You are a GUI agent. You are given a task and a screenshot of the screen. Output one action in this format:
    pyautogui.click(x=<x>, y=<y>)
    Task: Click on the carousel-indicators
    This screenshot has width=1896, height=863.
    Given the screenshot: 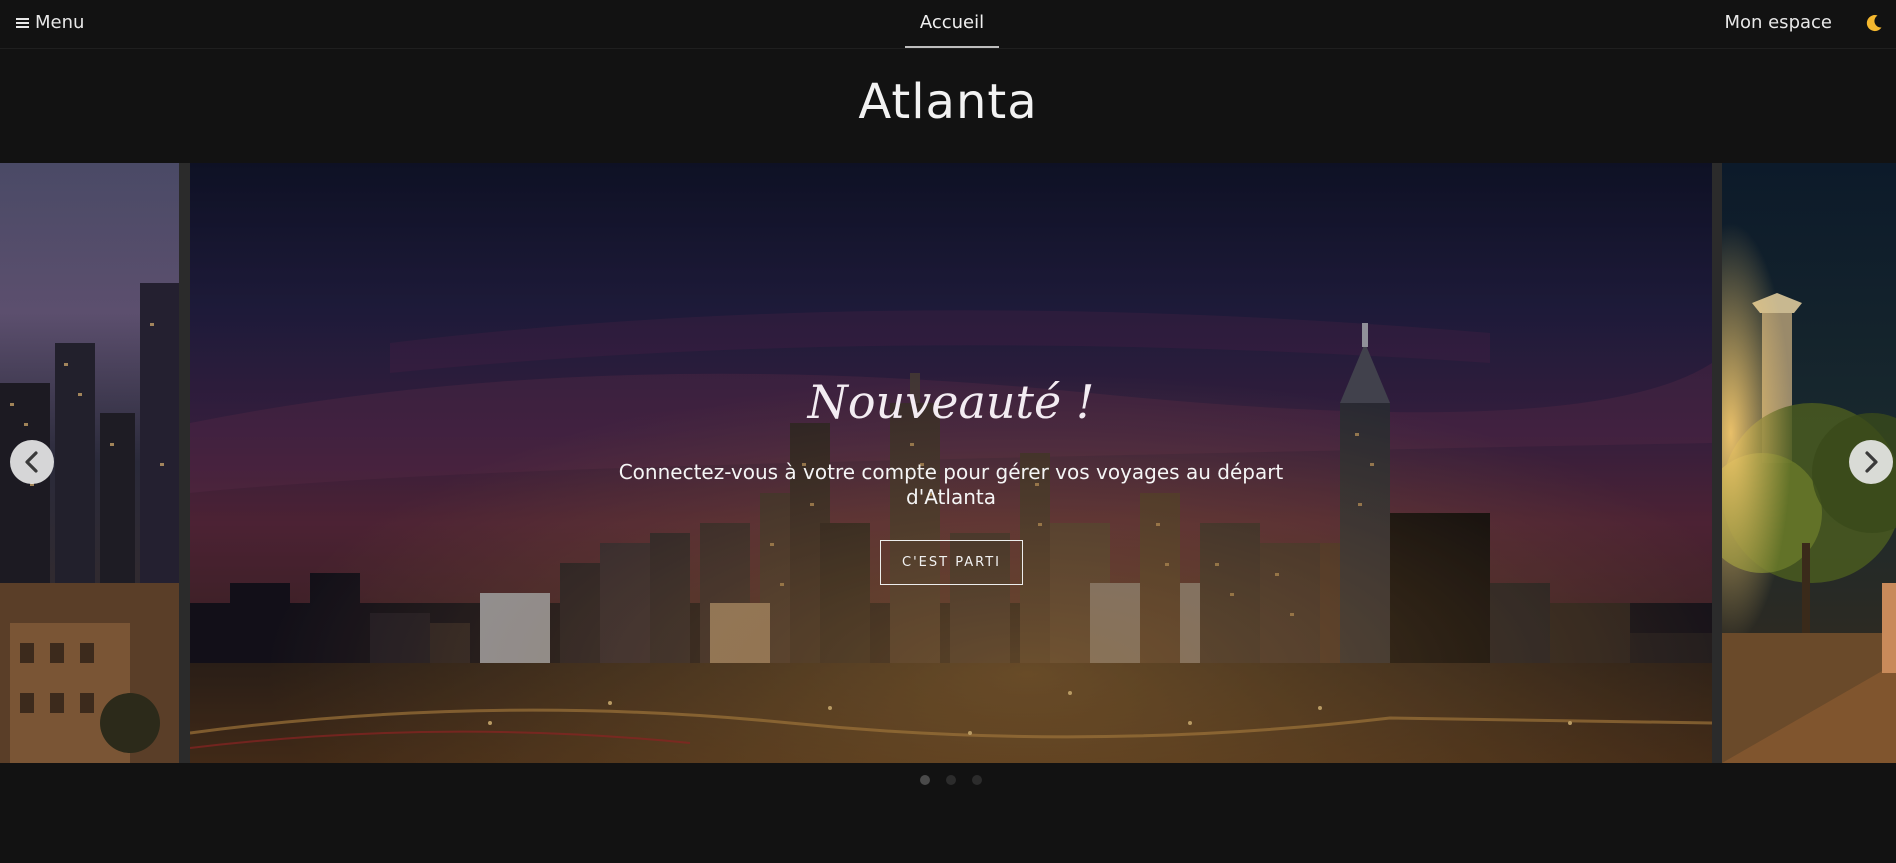 What is the action you would take?
    pyautogui.click(x=951, y=780)
    